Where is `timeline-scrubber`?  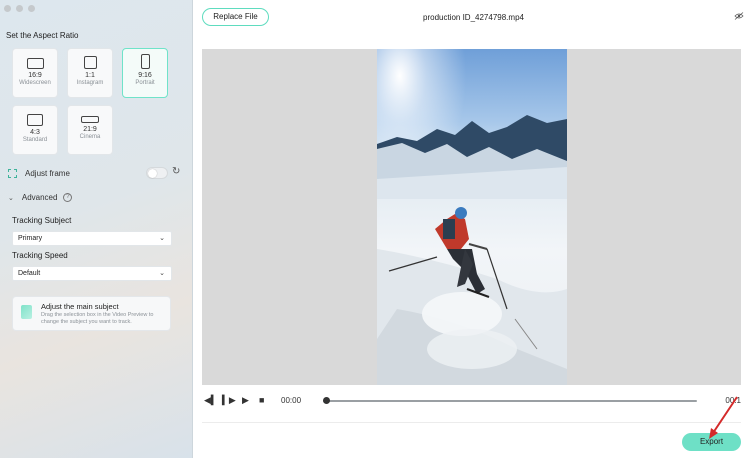 timeline-scrubber is located at coordinates (326, 400).